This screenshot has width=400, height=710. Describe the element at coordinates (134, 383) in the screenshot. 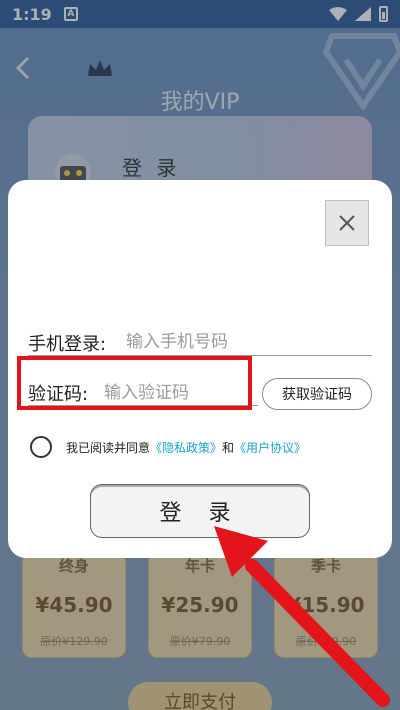

I see `code-highlight-box` at that location.